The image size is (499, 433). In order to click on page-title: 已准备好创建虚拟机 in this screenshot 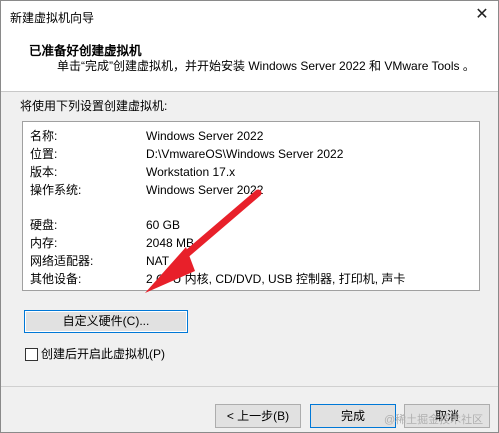, I will do `click(85, 51)`.